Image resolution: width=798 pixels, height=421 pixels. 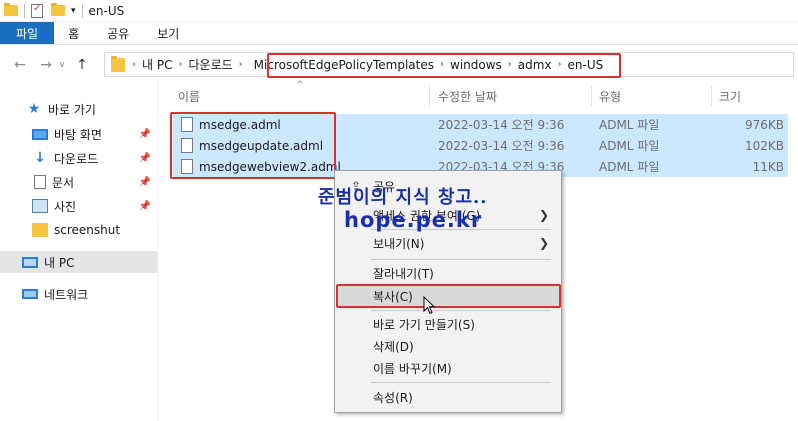 I want to click on menu-item-label: 속성(R), so click(x=393, y=397).